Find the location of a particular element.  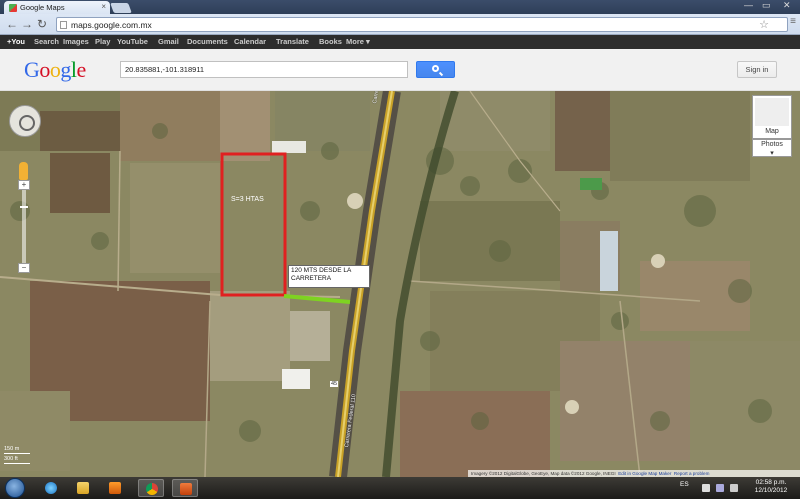

distance-label-line: CARRETERA is located at coordinates (311, 278).